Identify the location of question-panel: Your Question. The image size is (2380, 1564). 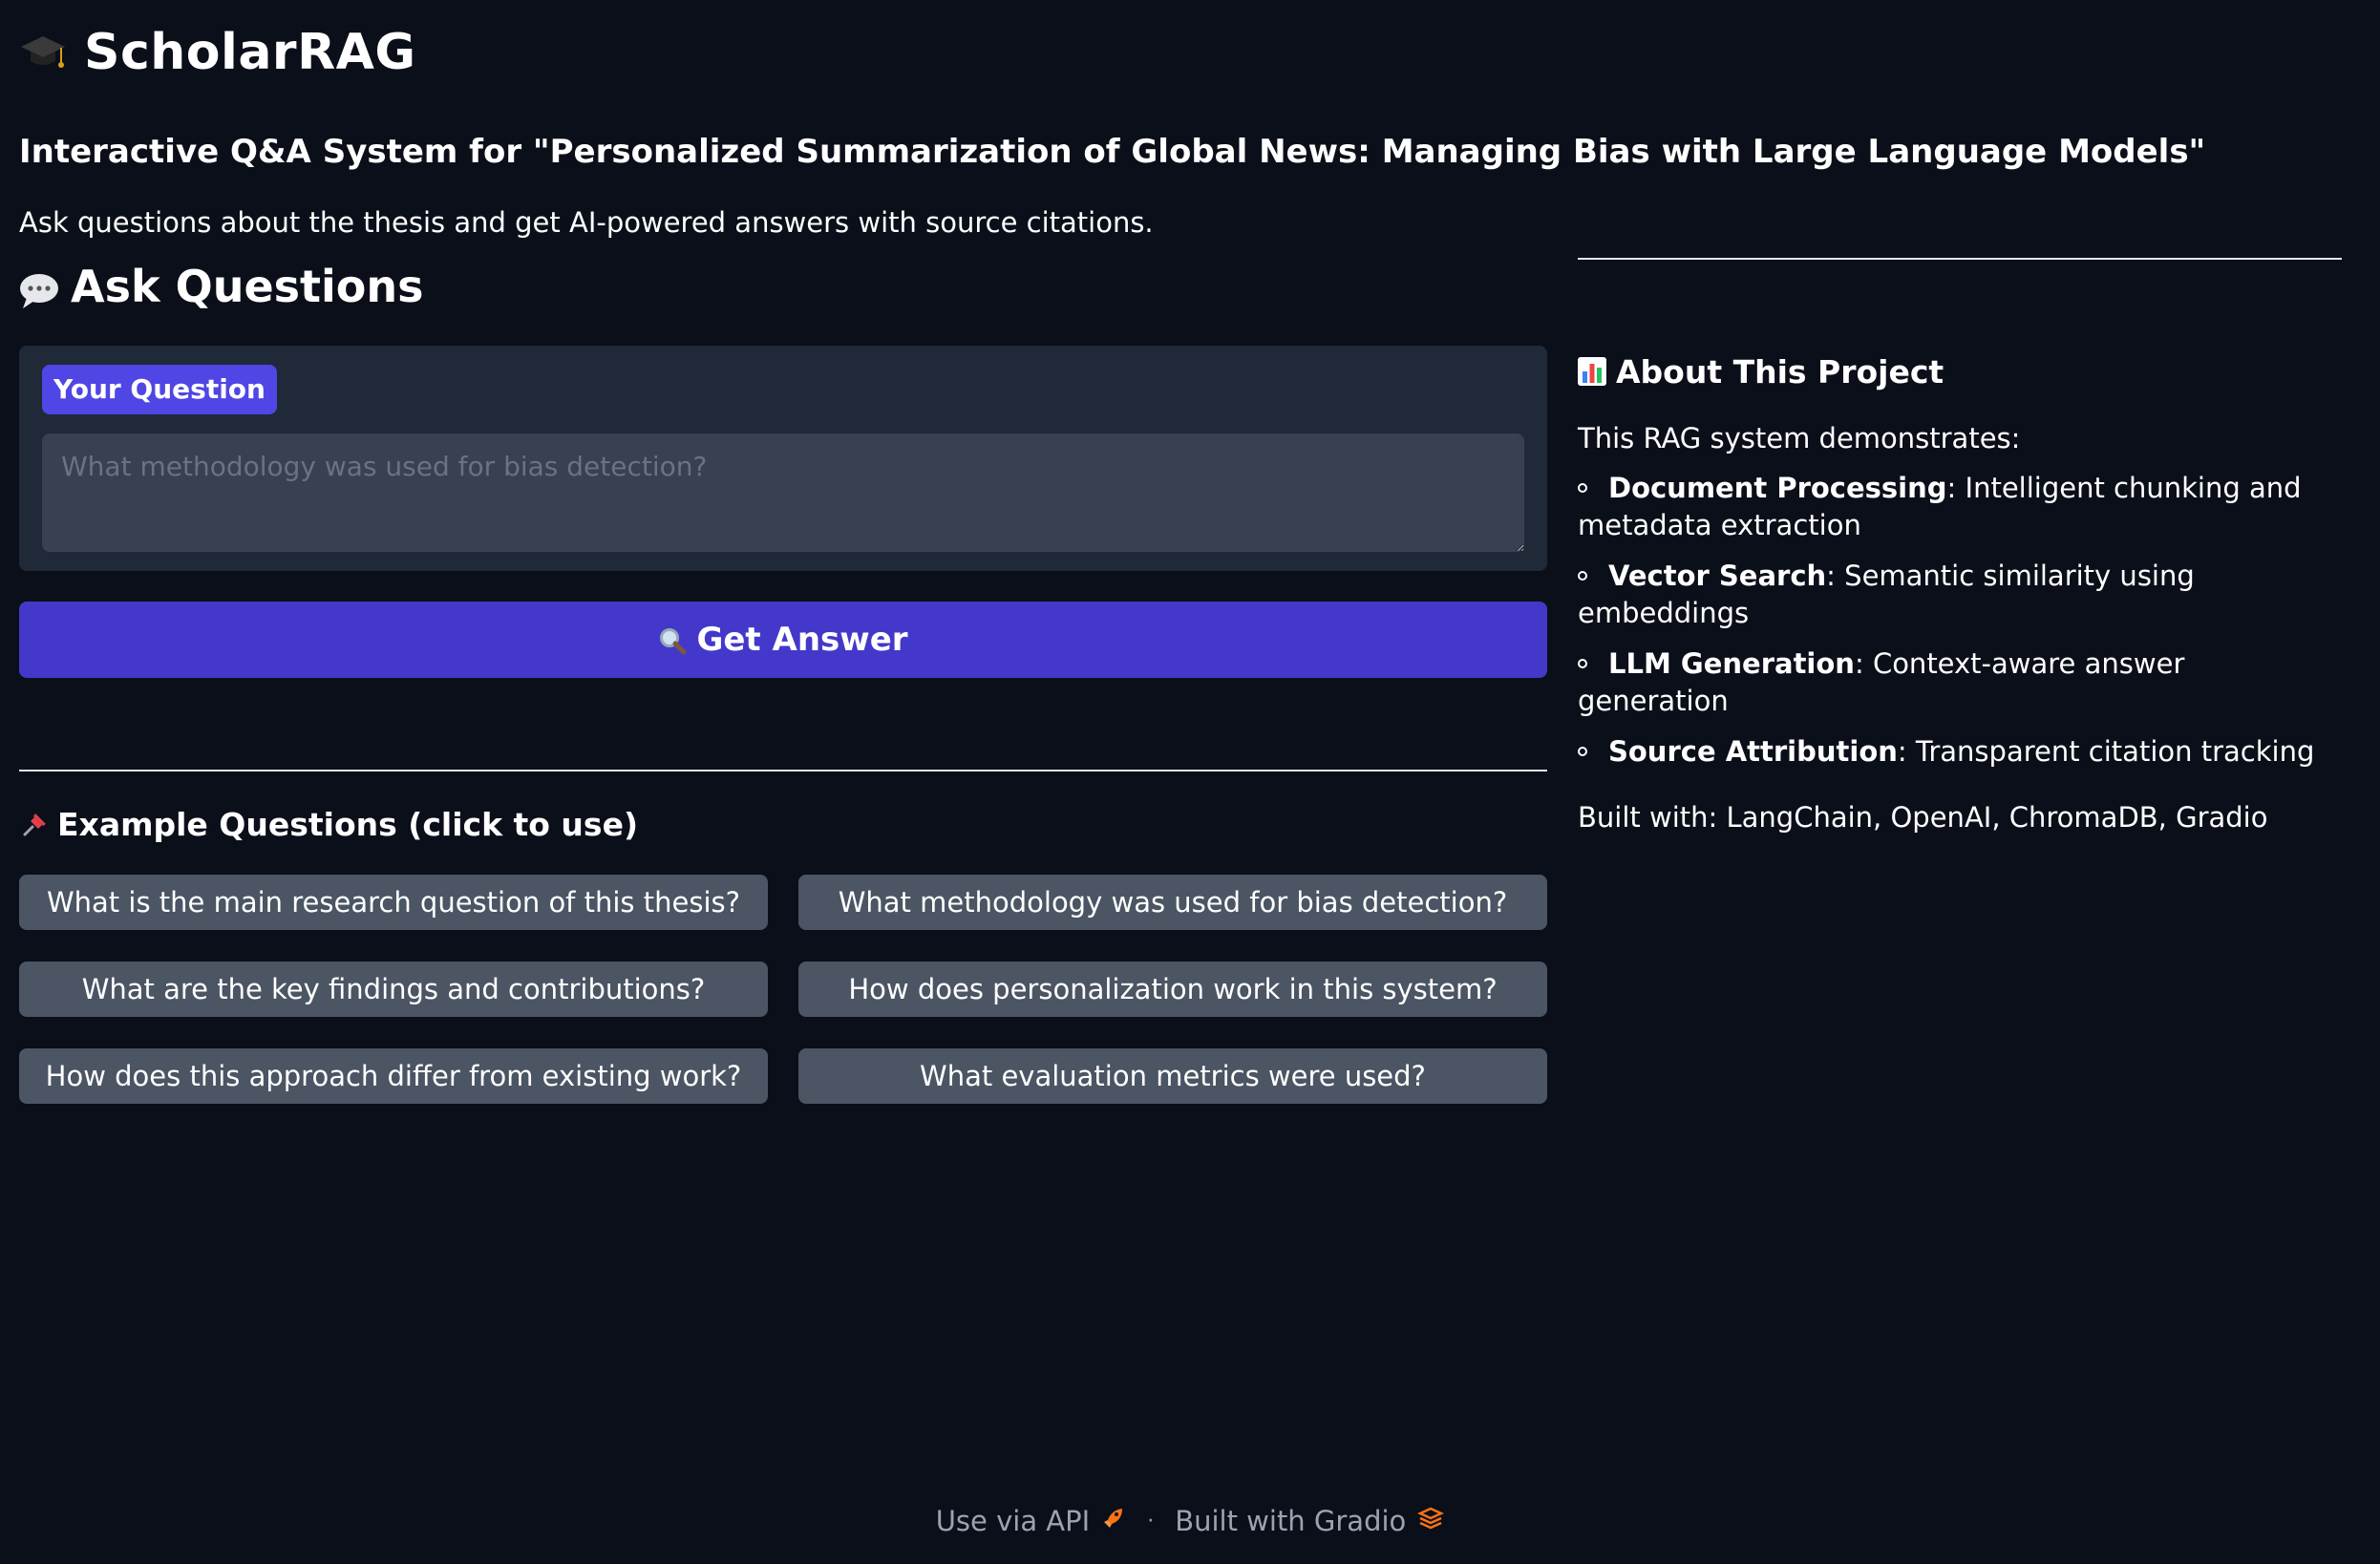
(783, 459).